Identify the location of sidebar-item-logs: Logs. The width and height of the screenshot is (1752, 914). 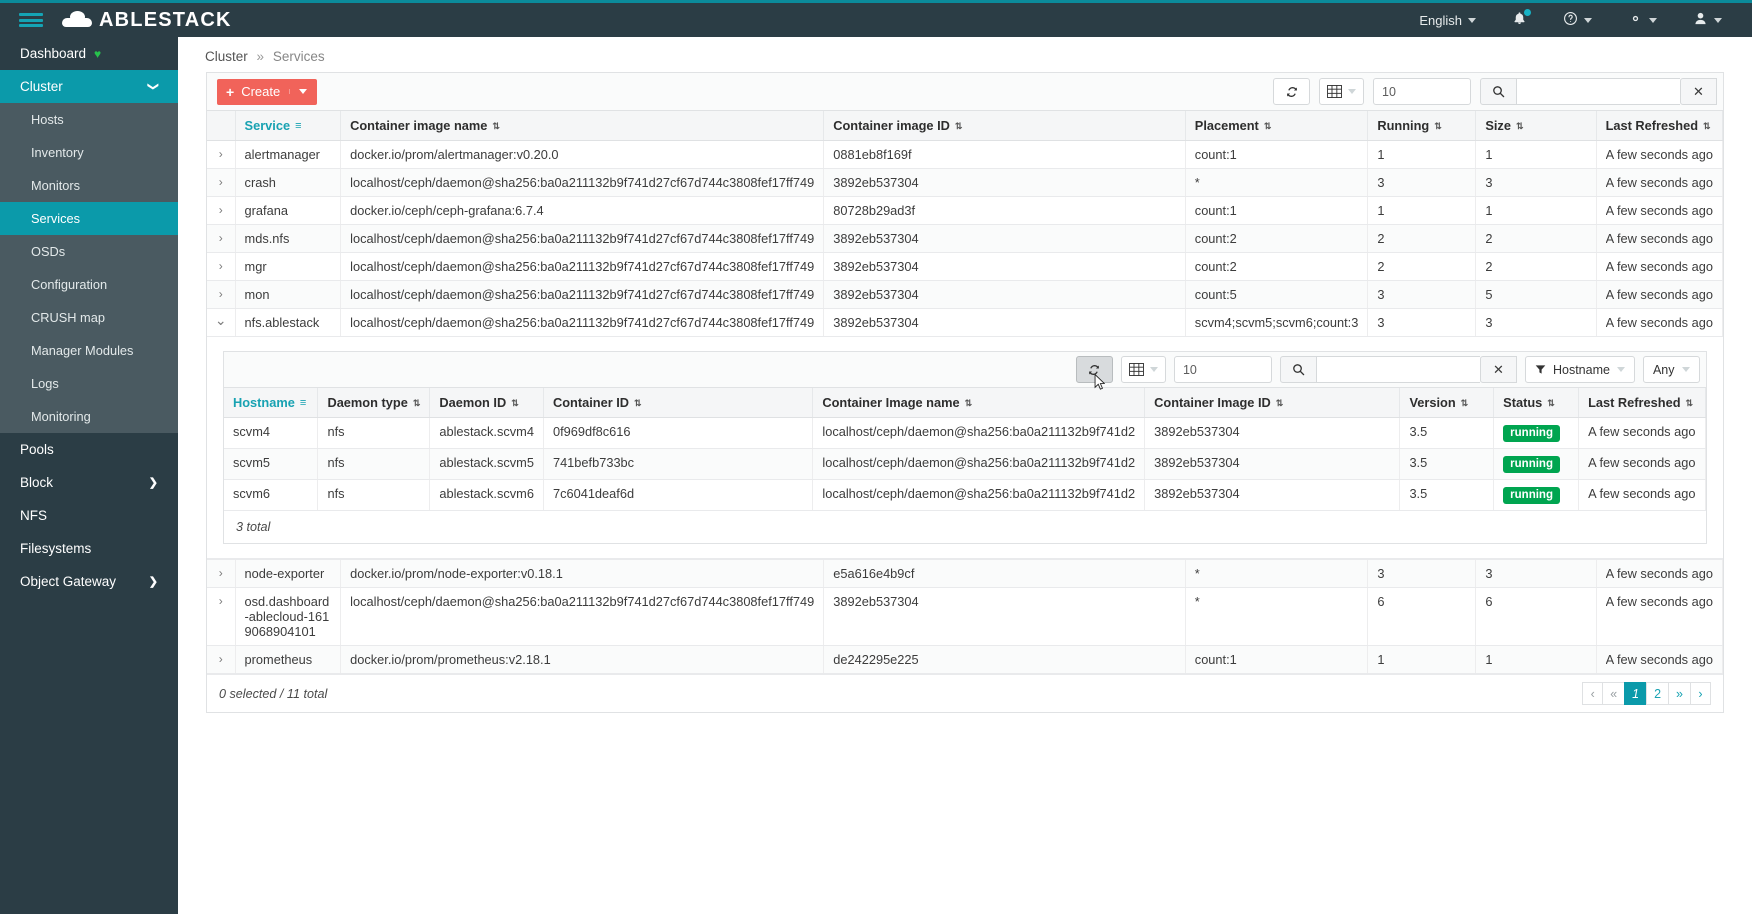
(89, 383).